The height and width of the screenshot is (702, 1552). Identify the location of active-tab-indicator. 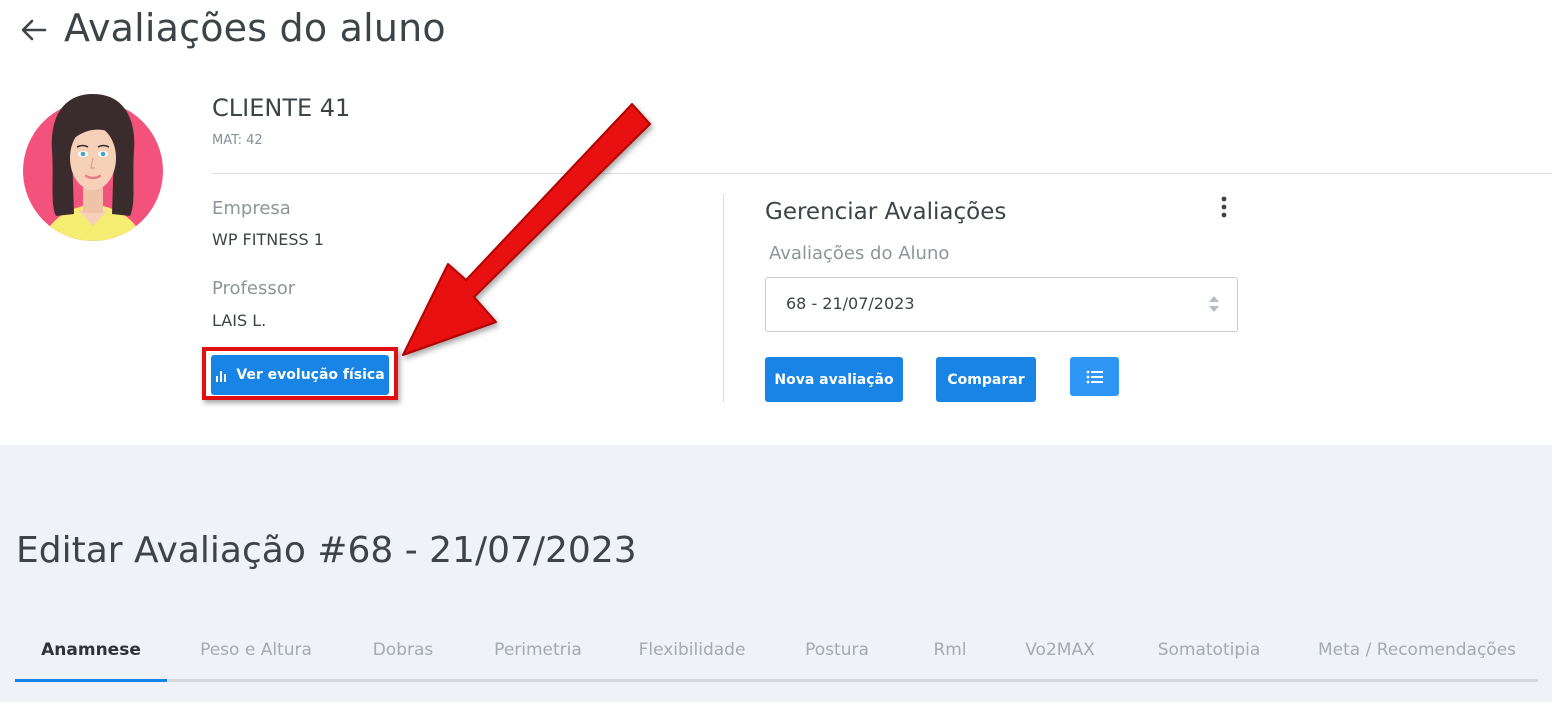
(91, 680).